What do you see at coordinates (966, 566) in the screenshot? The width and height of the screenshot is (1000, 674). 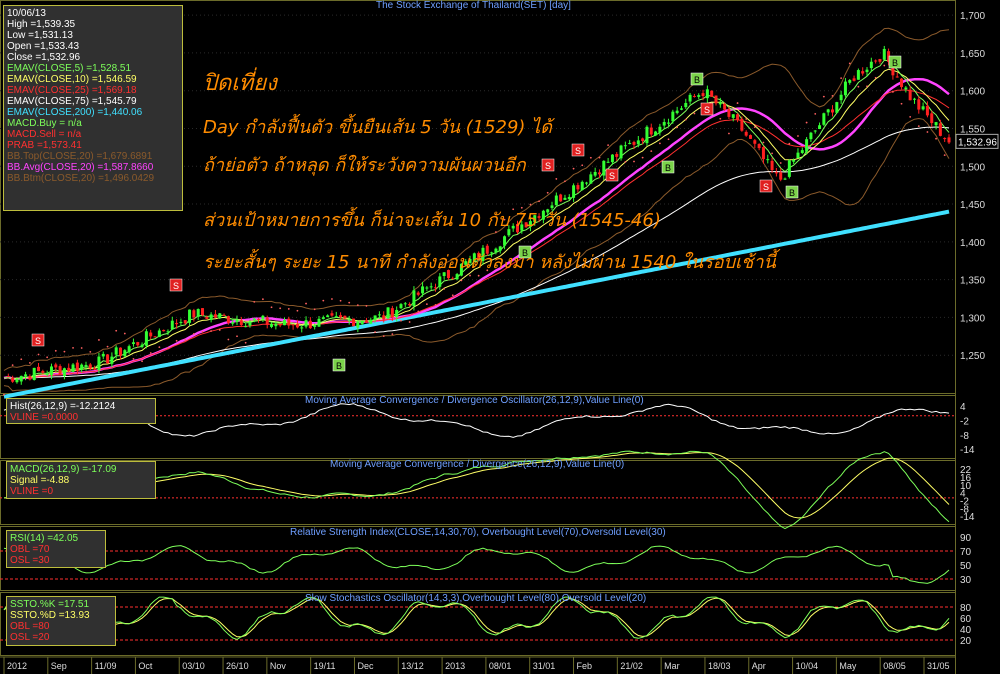 I see `rsi-axis-label: 50` at bounding box center [966, 566].